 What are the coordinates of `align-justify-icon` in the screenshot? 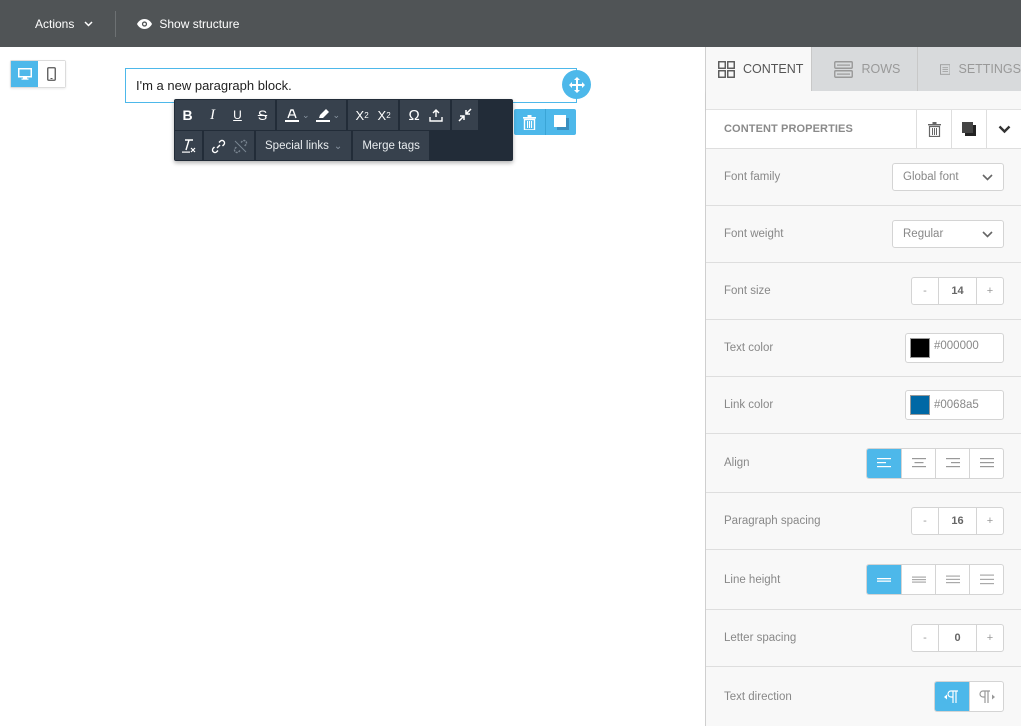 It's located at (986, 463).